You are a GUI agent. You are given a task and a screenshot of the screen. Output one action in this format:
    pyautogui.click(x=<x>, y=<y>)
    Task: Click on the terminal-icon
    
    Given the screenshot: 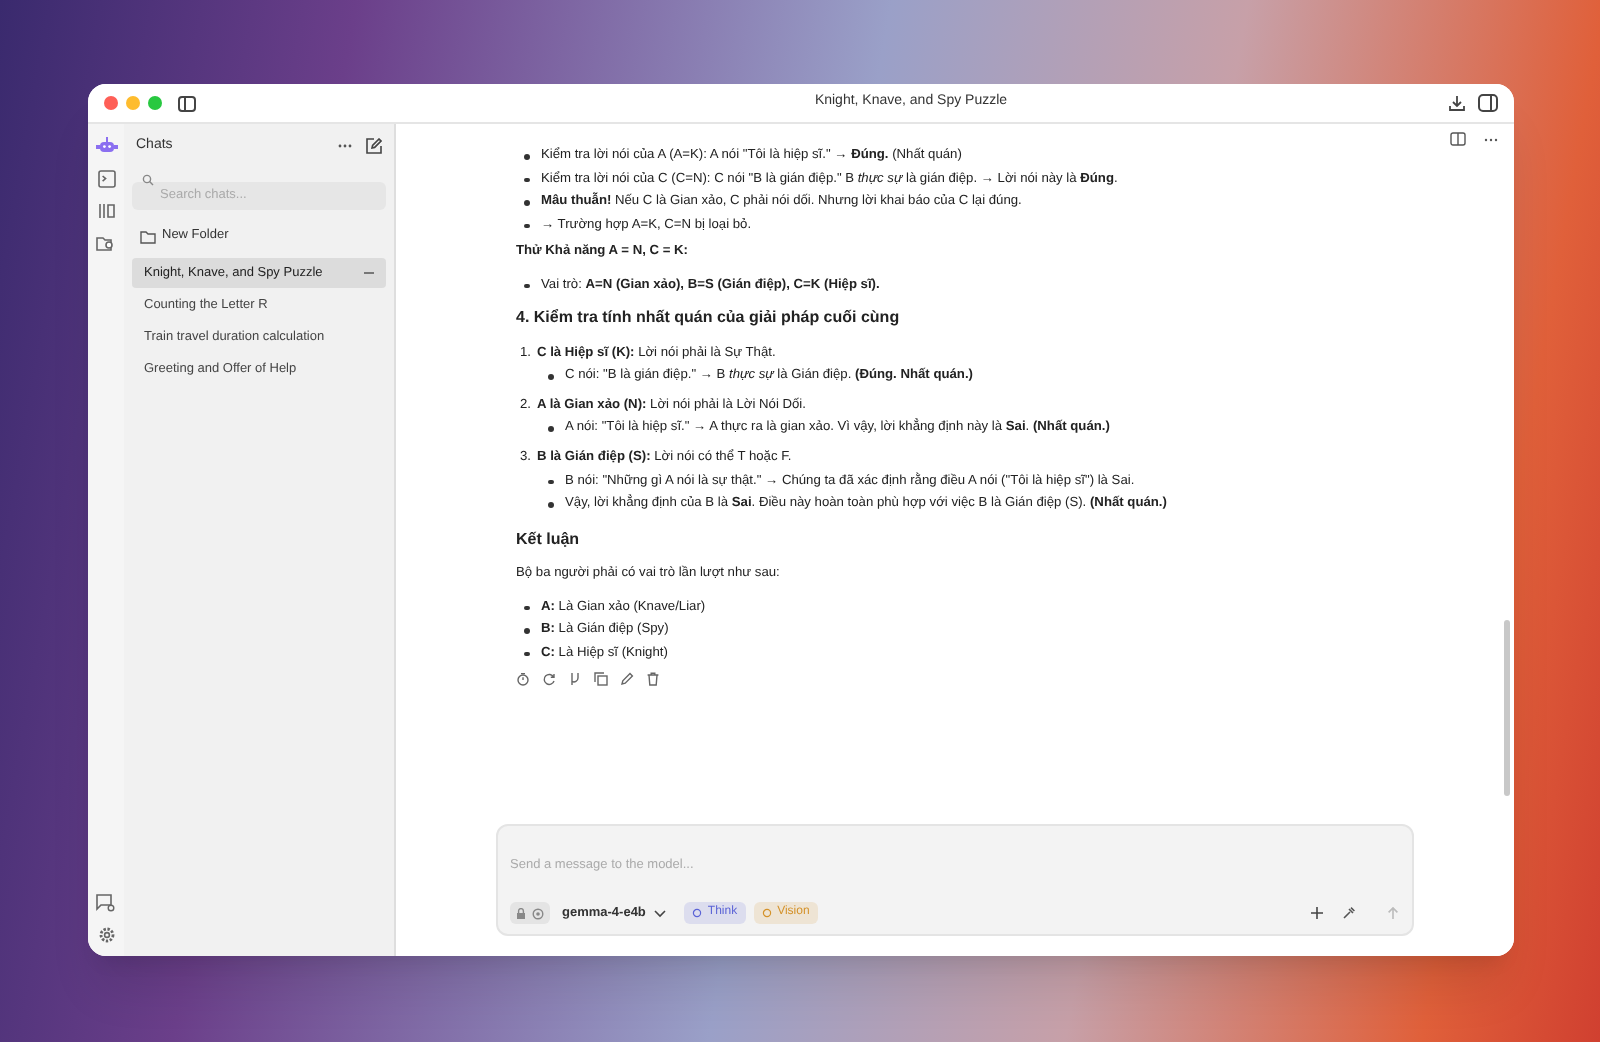 What is the action you would take?
    pyautogui.click(x=106, y=179)
    